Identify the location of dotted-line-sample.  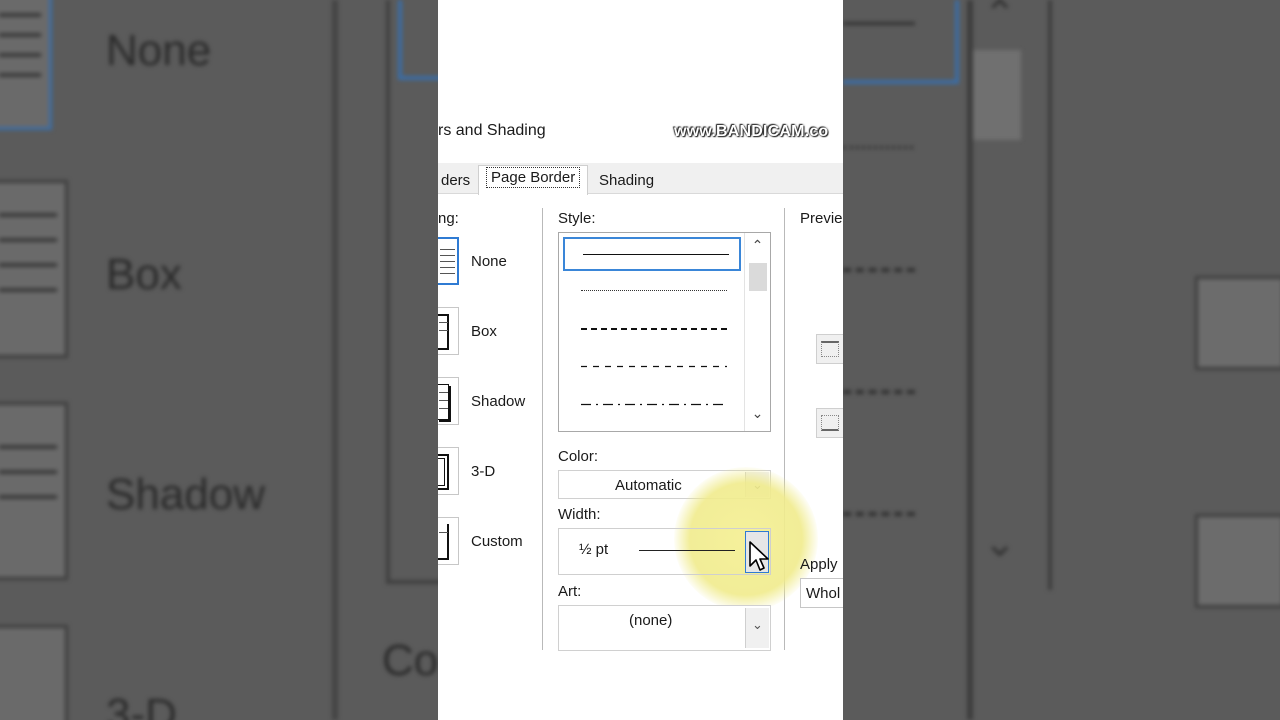
(654, 290).